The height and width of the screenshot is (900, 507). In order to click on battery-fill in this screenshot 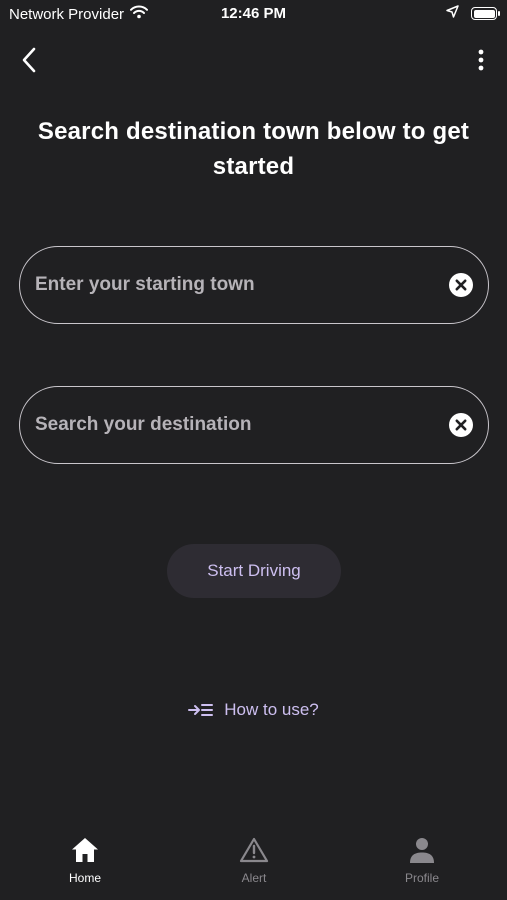, I will do `click(484, 13)`.